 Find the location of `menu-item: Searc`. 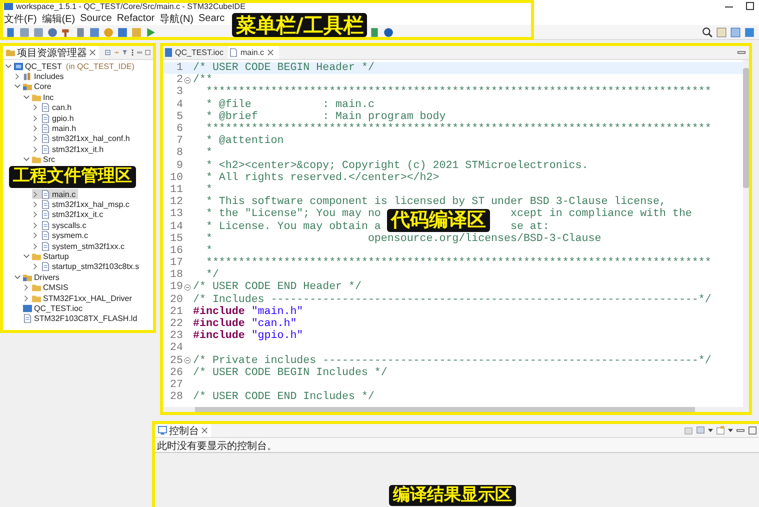

menu-item: Searc is located at coordinates (211, 18).